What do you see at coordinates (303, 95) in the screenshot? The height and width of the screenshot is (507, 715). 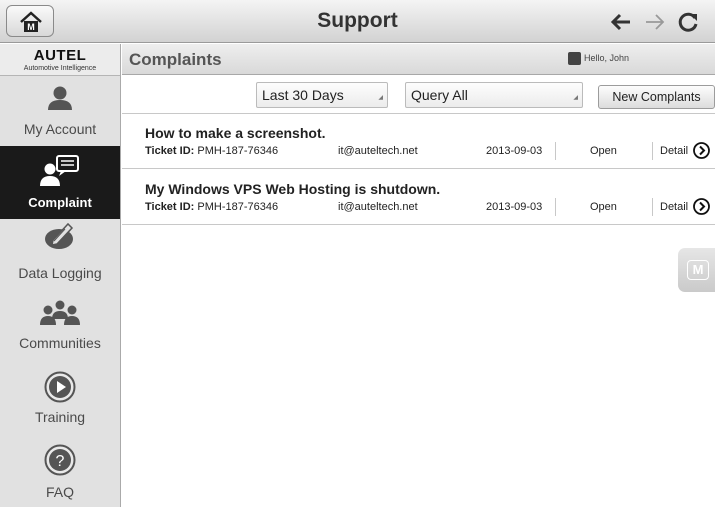 I see `period-select-value: Last 30 Days` at bounding box center [303, 95].